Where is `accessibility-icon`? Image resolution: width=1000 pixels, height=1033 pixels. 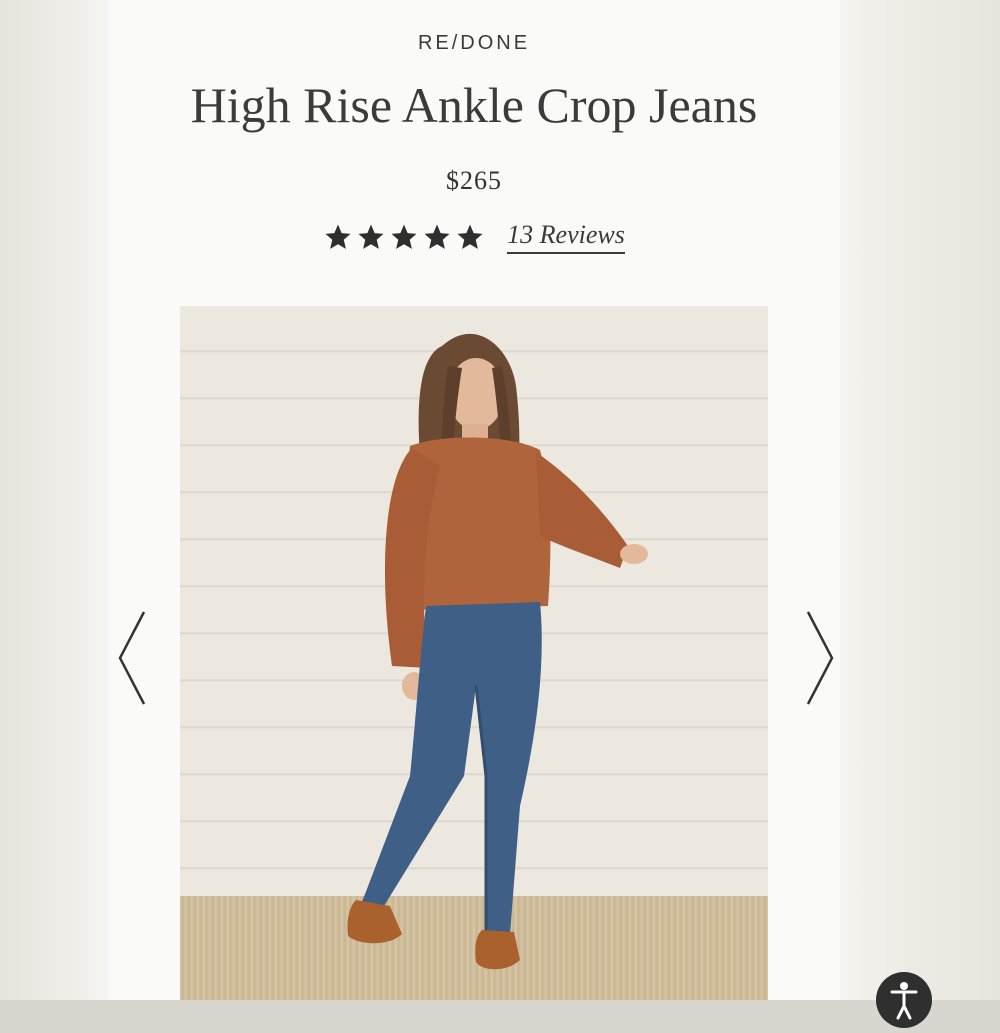
accessibility-icon is located at coordinates (904, 1000).